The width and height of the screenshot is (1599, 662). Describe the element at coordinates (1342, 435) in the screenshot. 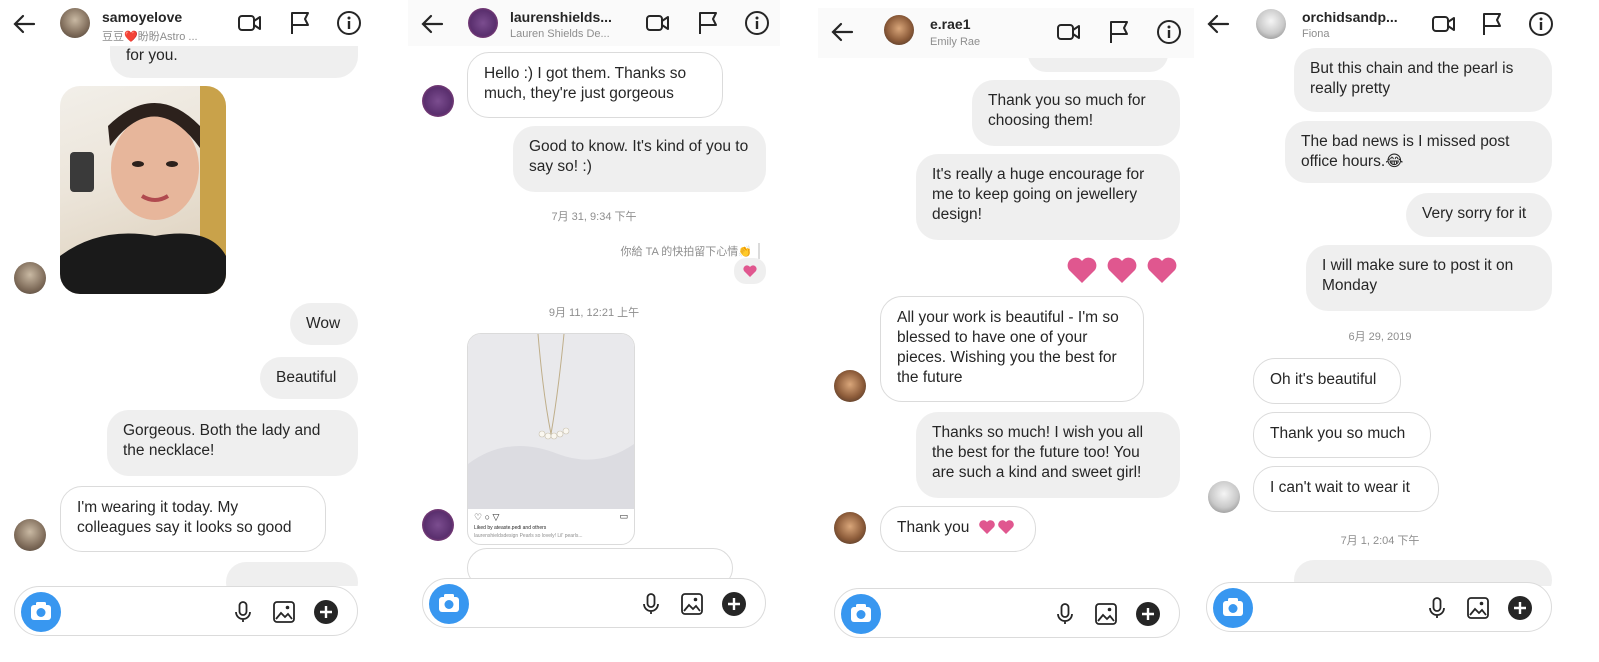

I see `message-bubble-received: Thank you so much` at that location.